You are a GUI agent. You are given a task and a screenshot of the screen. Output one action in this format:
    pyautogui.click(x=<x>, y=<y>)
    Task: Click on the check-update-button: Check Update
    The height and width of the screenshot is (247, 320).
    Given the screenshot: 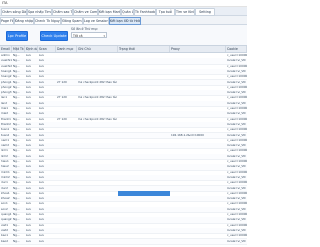 What is the action you would take?
    pyautogui.click(x=54, y=36)
    